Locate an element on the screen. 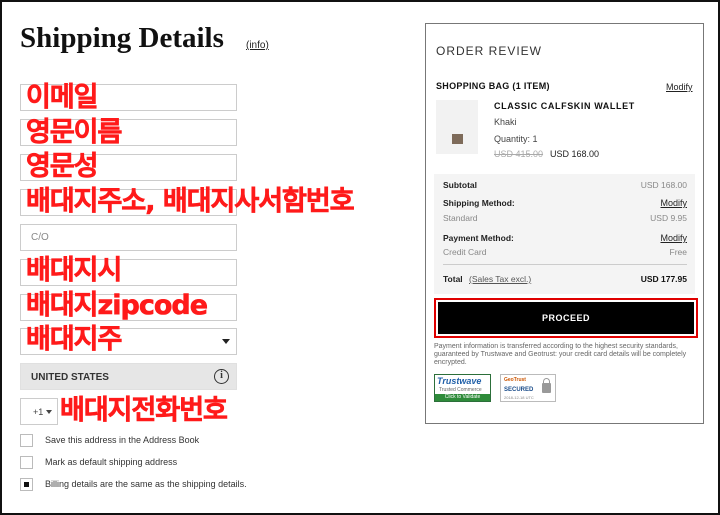 Image resolution: width=720 pixels, height=515 pixels. shipping-label: Shipping Method: is located at coordinates (479, 203).